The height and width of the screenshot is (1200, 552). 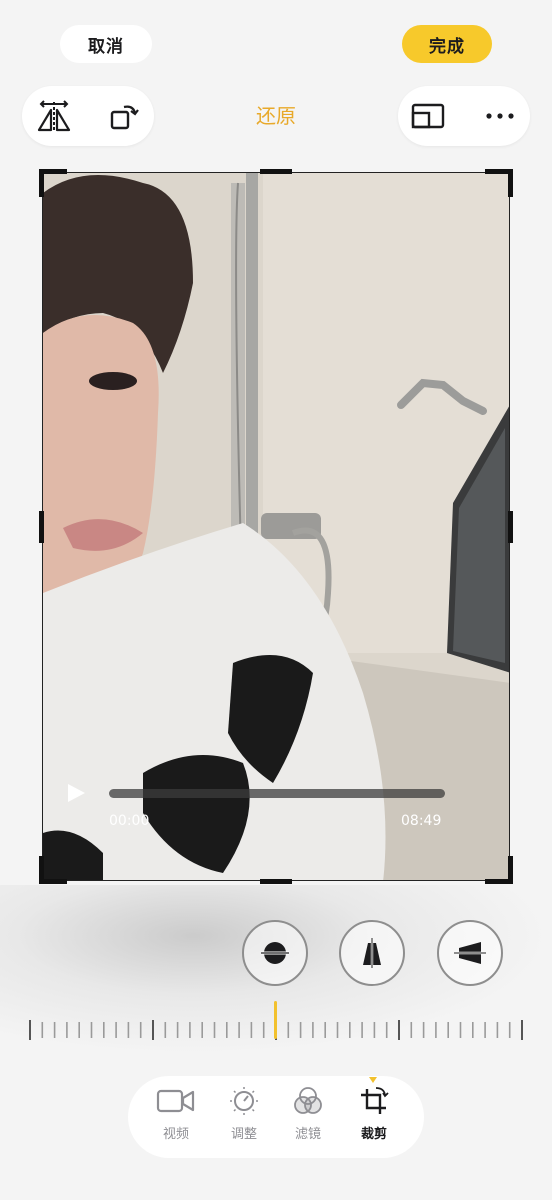 What do you see at coordinates (447, 44) in the screenshot?
I see `done-button: 完成` at bounding box center [447, 44].